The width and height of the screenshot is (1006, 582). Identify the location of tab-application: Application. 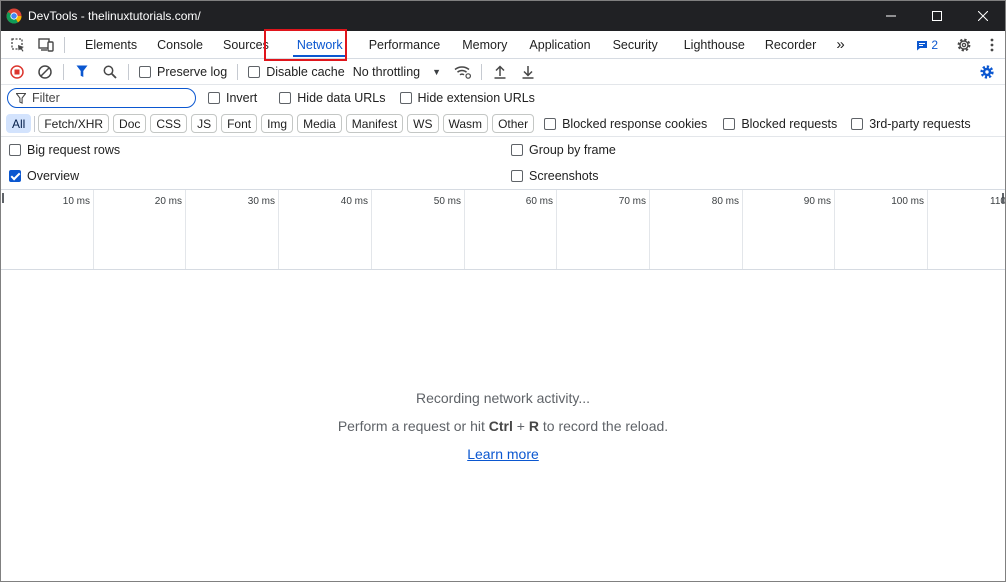
(559, 45).